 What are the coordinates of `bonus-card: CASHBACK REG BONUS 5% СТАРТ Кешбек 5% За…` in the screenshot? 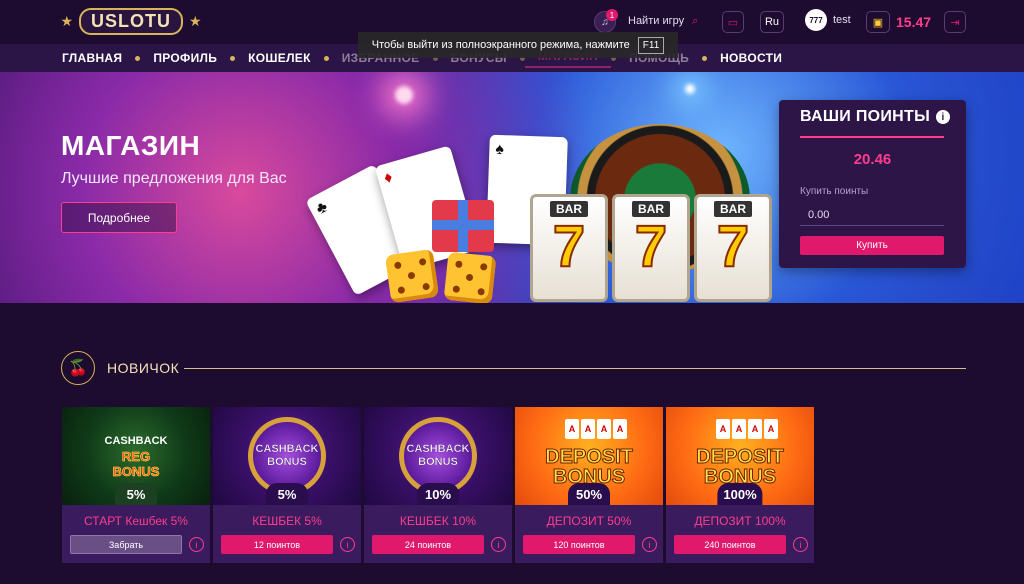 It's located at (136, 485).